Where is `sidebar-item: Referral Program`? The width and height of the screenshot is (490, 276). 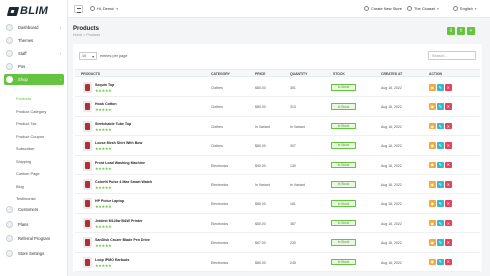 sidebar-item: Referral Program is located at coordinates (34, 238).